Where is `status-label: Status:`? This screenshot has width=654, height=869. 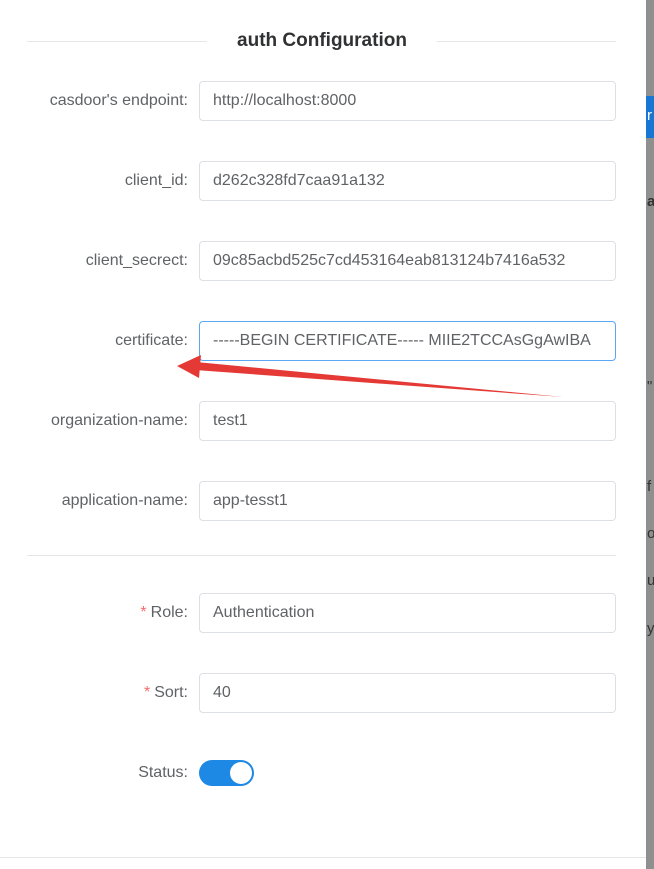 status-label: Status: is located at coordinates (163, 772).